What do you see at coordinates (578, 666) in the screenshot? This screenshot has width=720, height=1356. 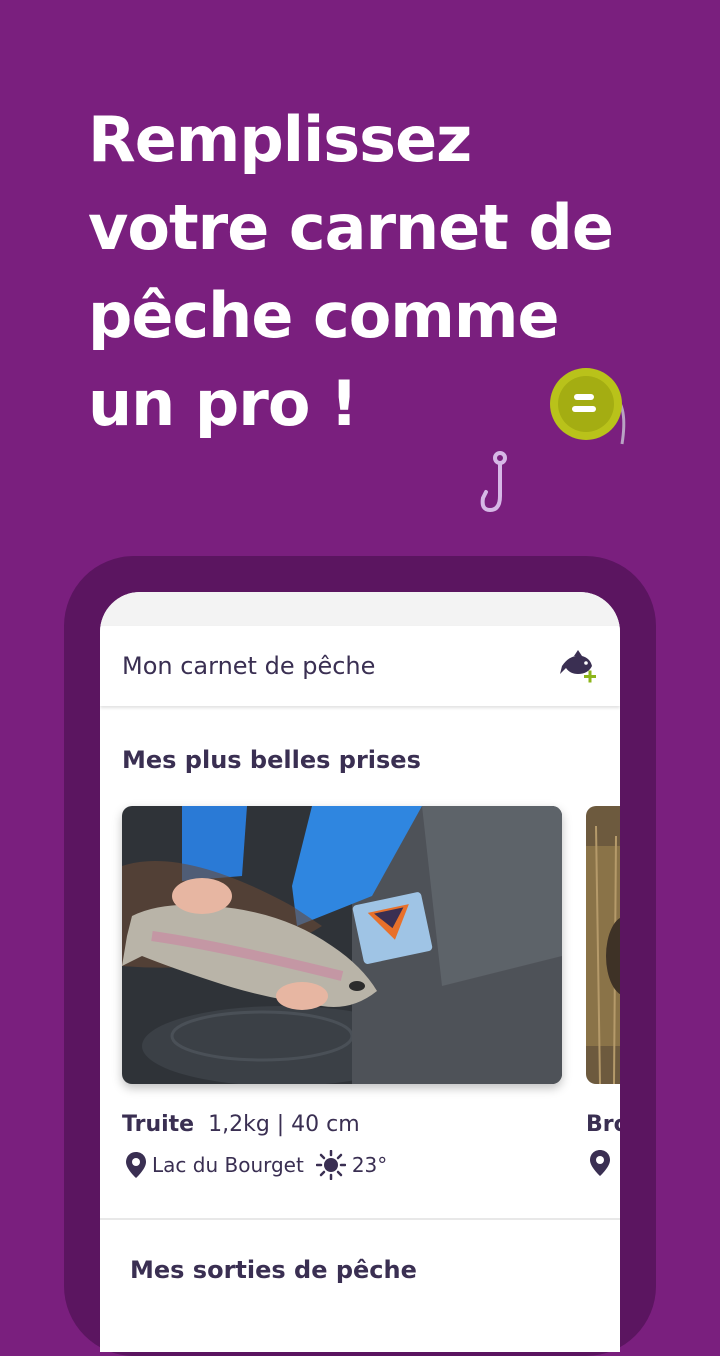 I see `add-catch-icon` at bounding box center [578, 666].